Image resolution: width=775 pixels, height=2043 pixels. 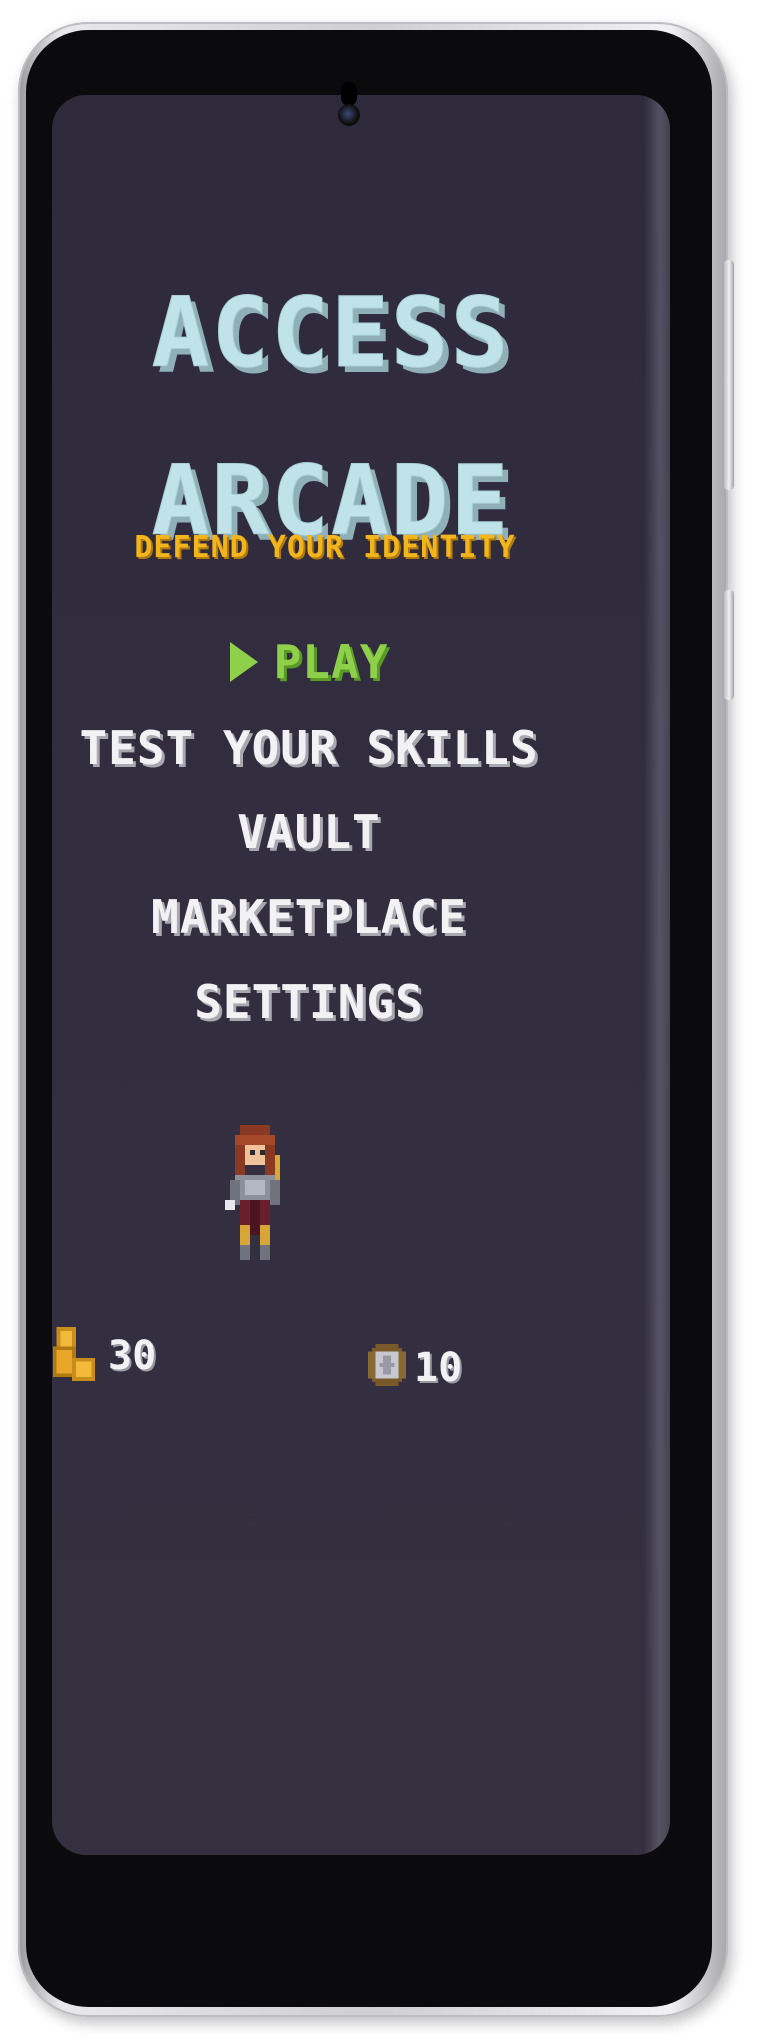 I want to click on menu-item-play-label: PLAY, so click(x=331, y=662).